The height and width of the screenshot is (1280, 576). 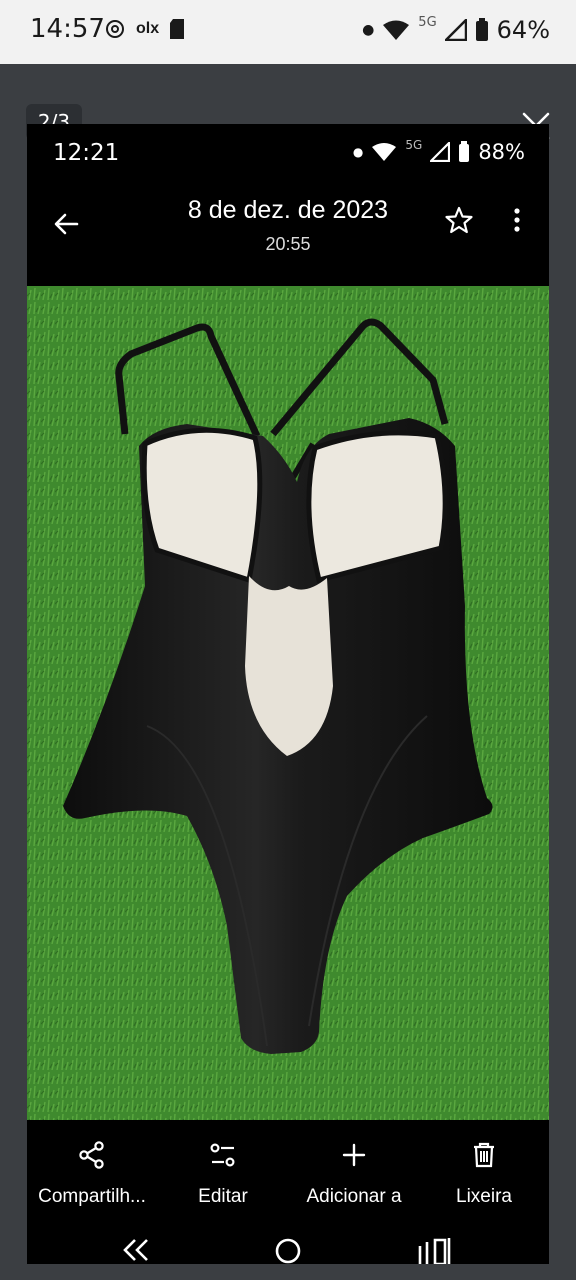 I want to click on add-to-button: Adicionar a, so click(x=354, y=1171).